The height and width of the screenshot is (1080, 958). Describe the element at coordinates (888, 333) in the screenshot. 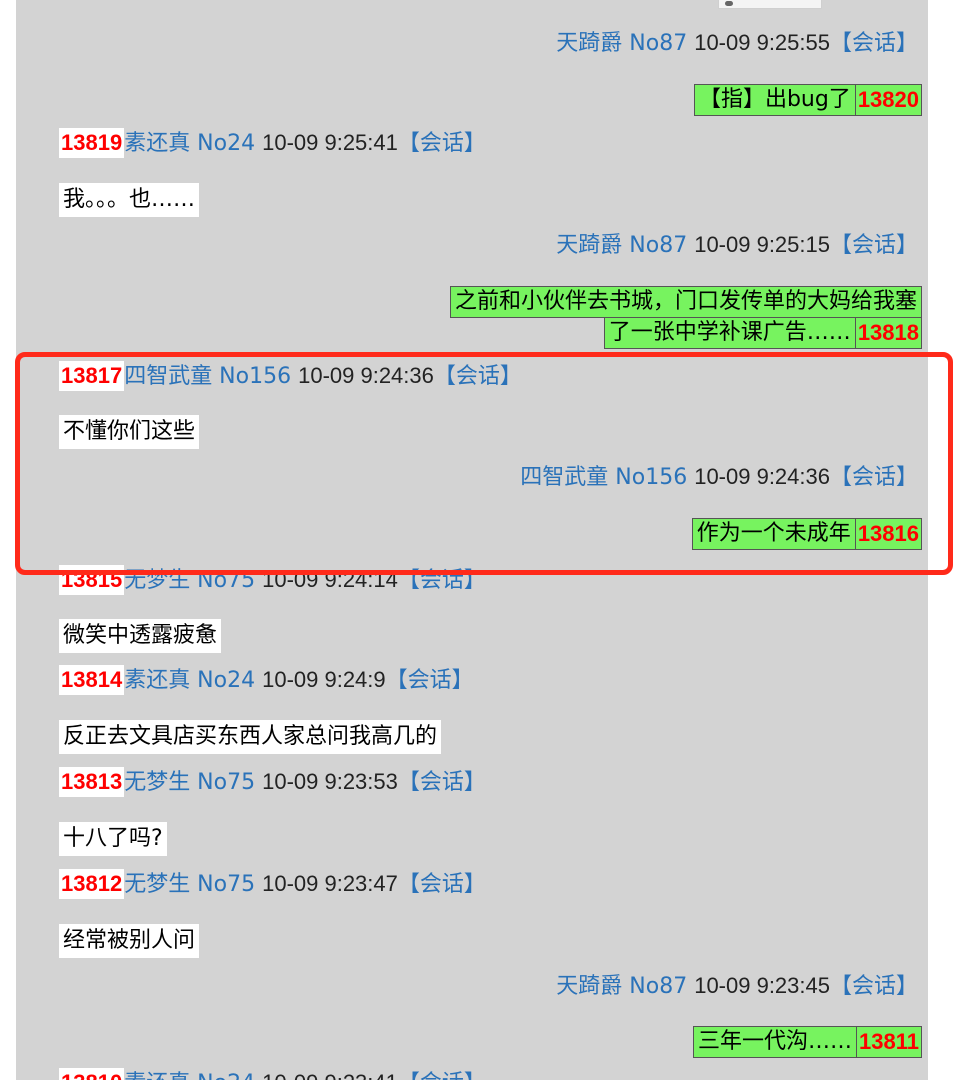

I see `message-id: 13818` at that location.